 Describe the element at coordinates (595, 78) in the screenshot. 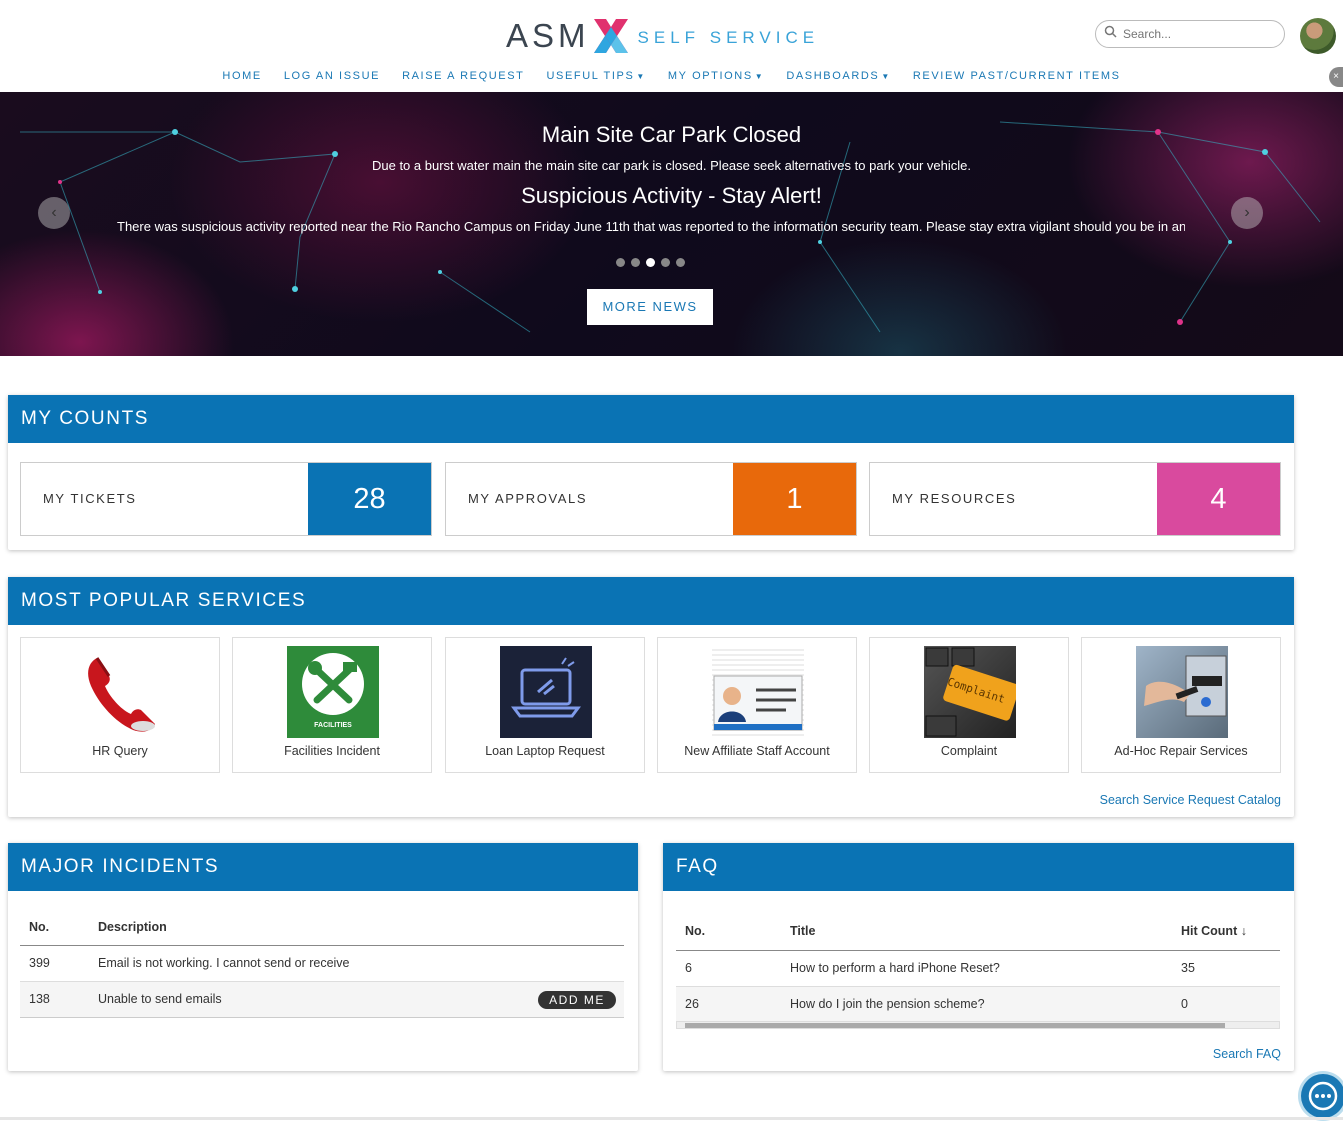

I see `nav-useful-tips: USEFUL TIPS ▼` at that location.